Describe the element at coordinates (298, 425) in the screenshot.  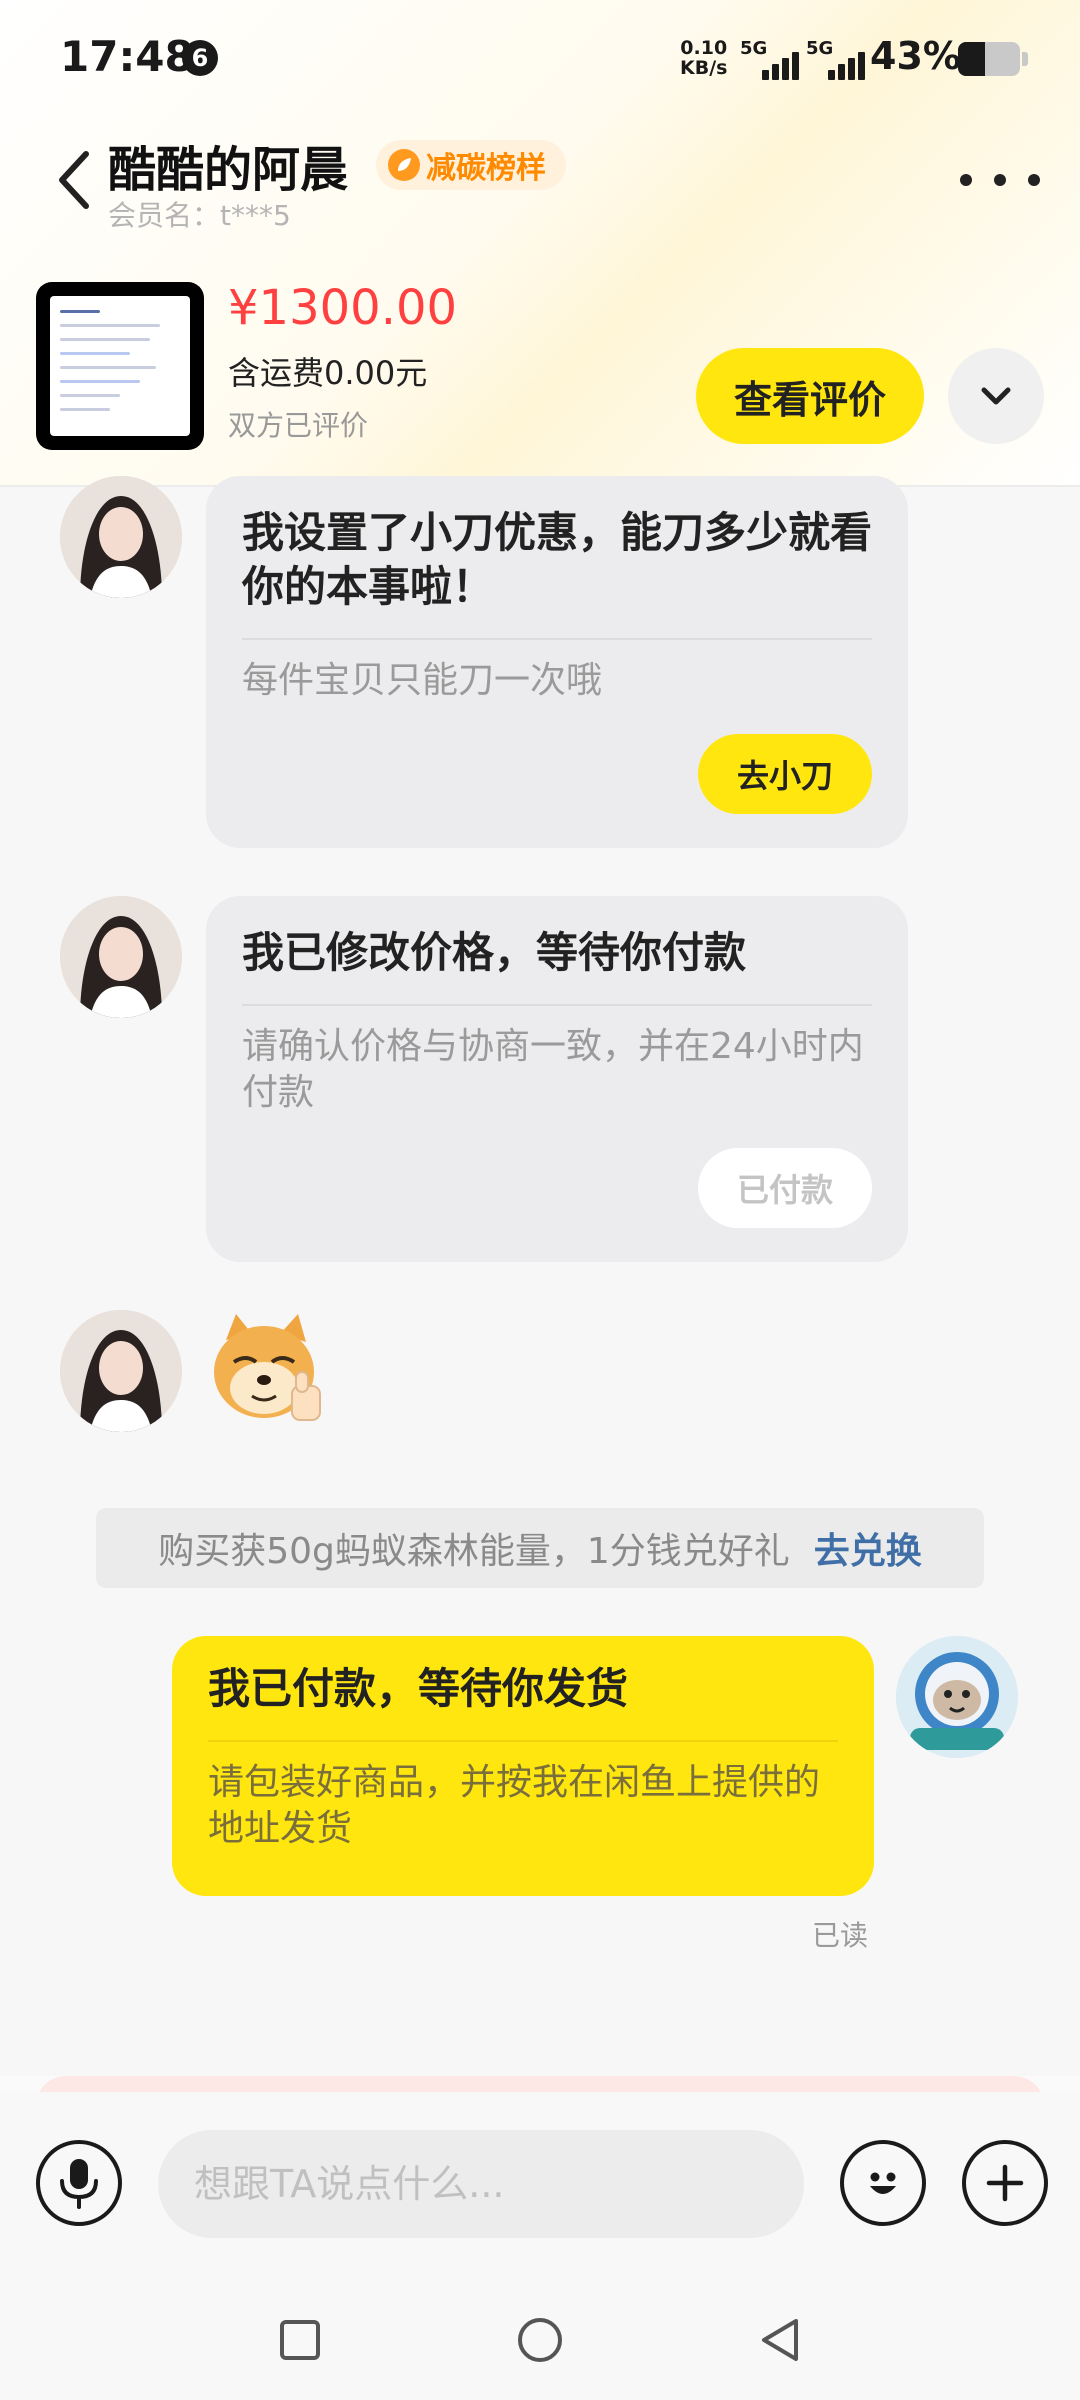
I see `review-status: 双方已评价` at that location.